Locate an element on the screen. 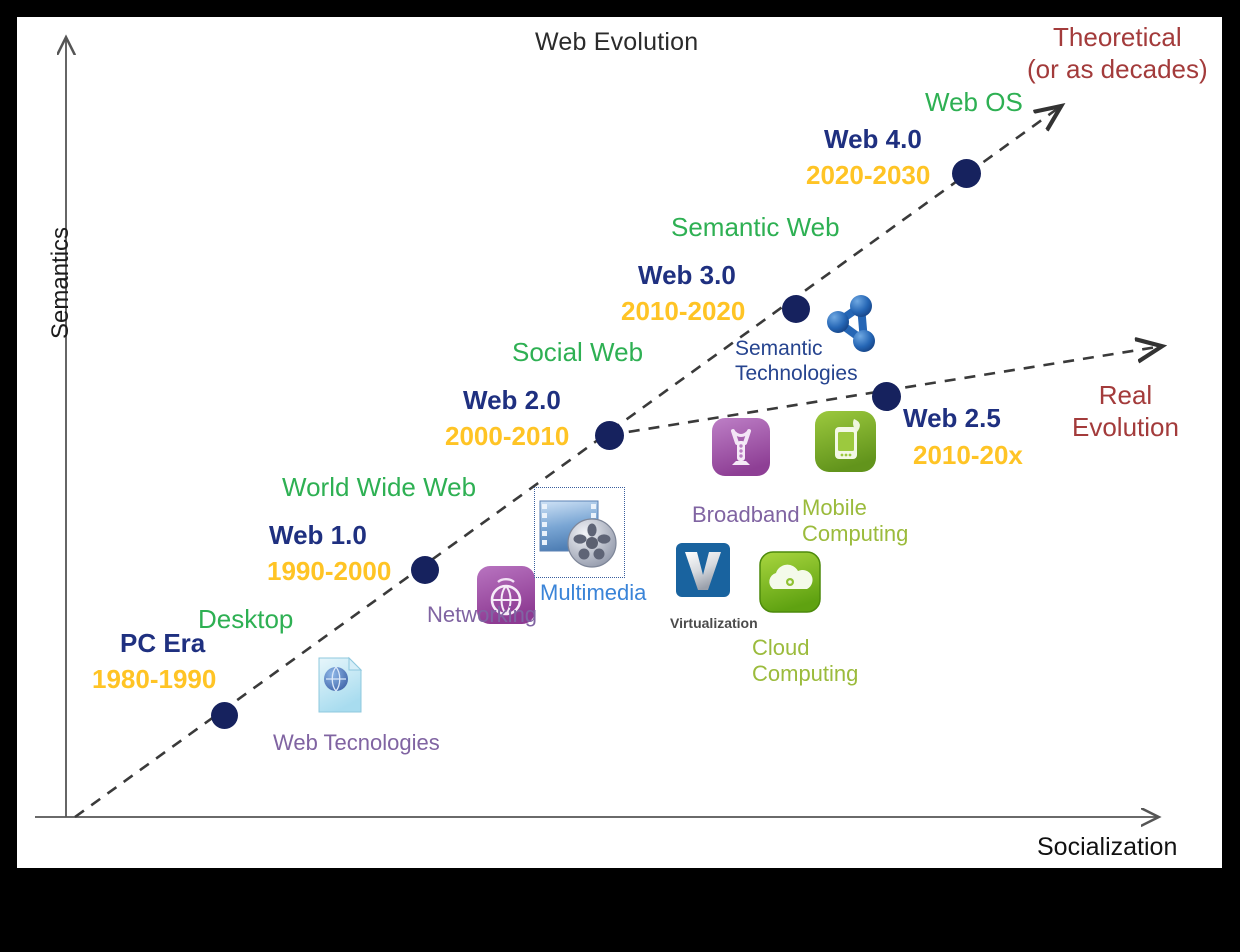 This screenshot has width=1240, height=952. stage-label-world-wide-web: World Wide Web is located at coordinates (379, 487).